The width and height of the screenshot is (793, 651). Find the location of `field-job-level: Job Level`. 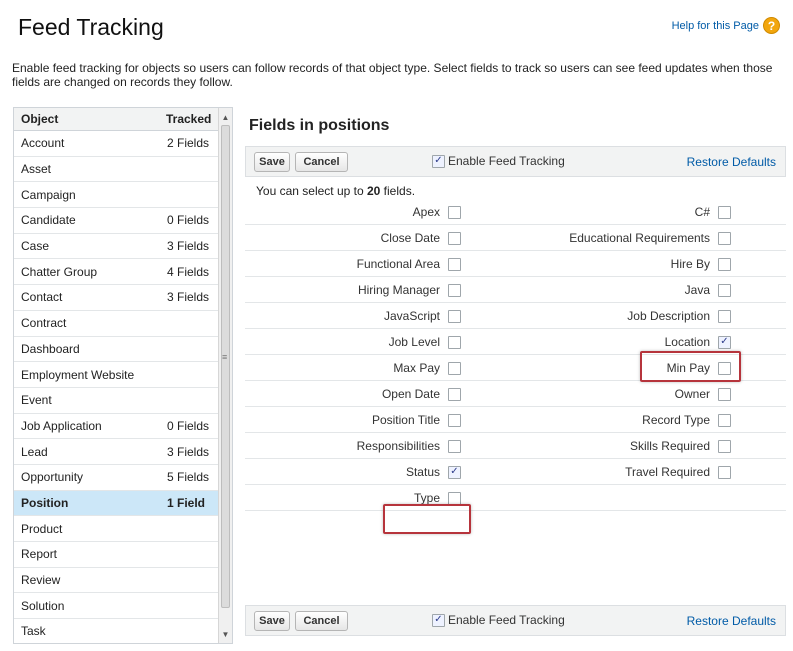

field-job-level: Job Level is located at coordinates (425, 342).